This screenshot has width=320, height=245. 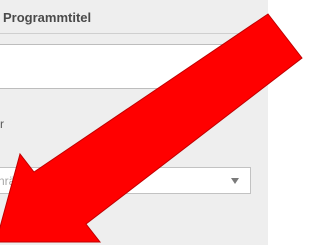 What do you see at coordinates (235, 180) in the screenshot?
I see `chevron-down-icon` at bounding box center [235, 180].